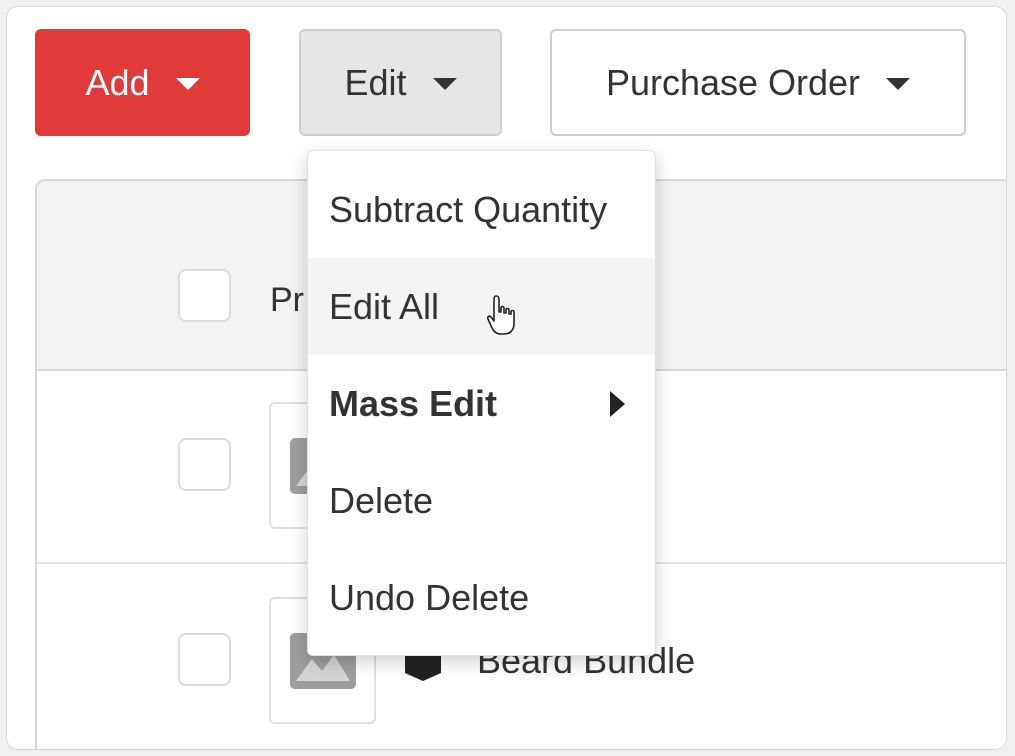 This screenshot has width=1015, height=756. I want to click on edit-button: Edit, so click(400, 82).